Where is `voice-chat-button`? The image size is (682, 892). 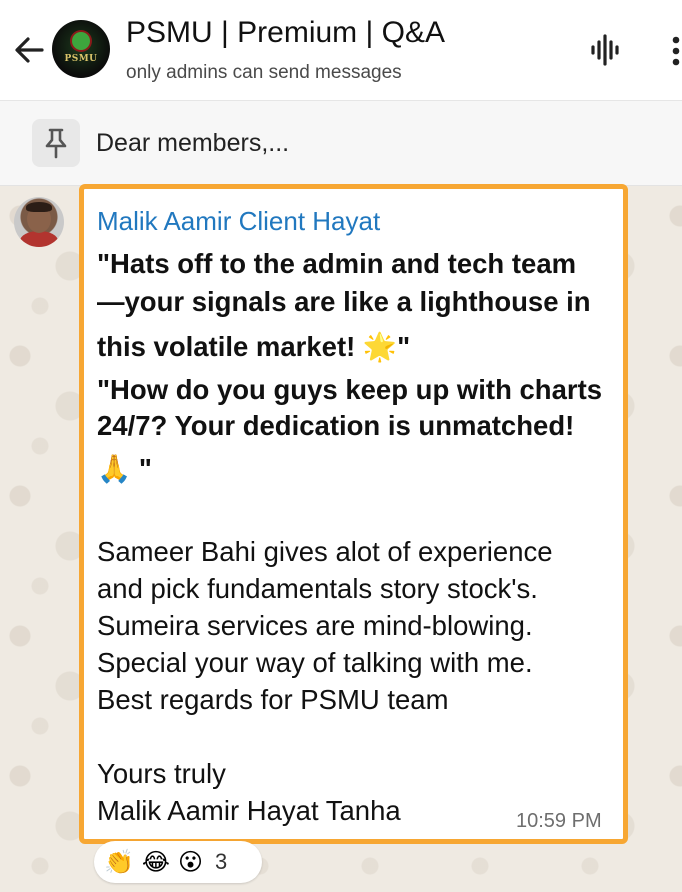 voice-chat-button is located at coordinates (606, 50).